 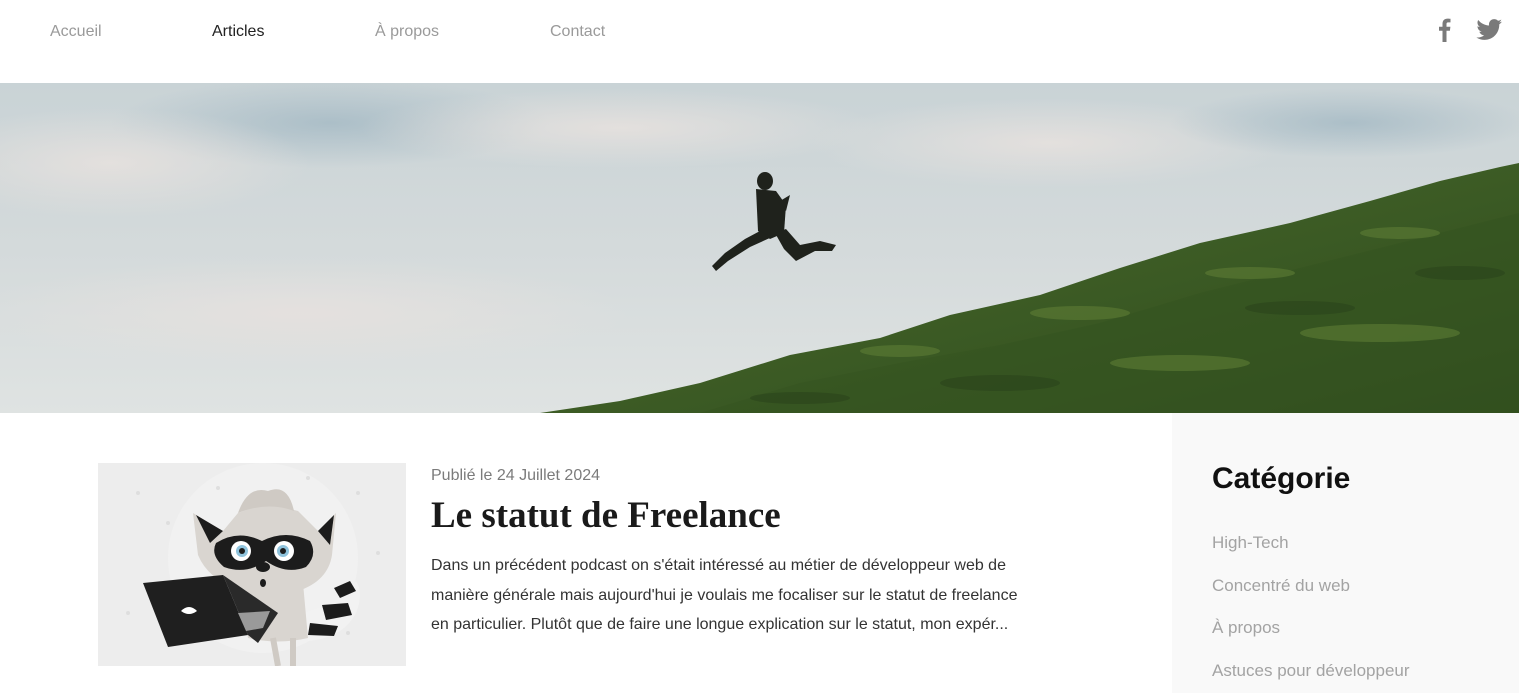 I want to click on nav-item-articles: Articles, so click(x=238, y=32).